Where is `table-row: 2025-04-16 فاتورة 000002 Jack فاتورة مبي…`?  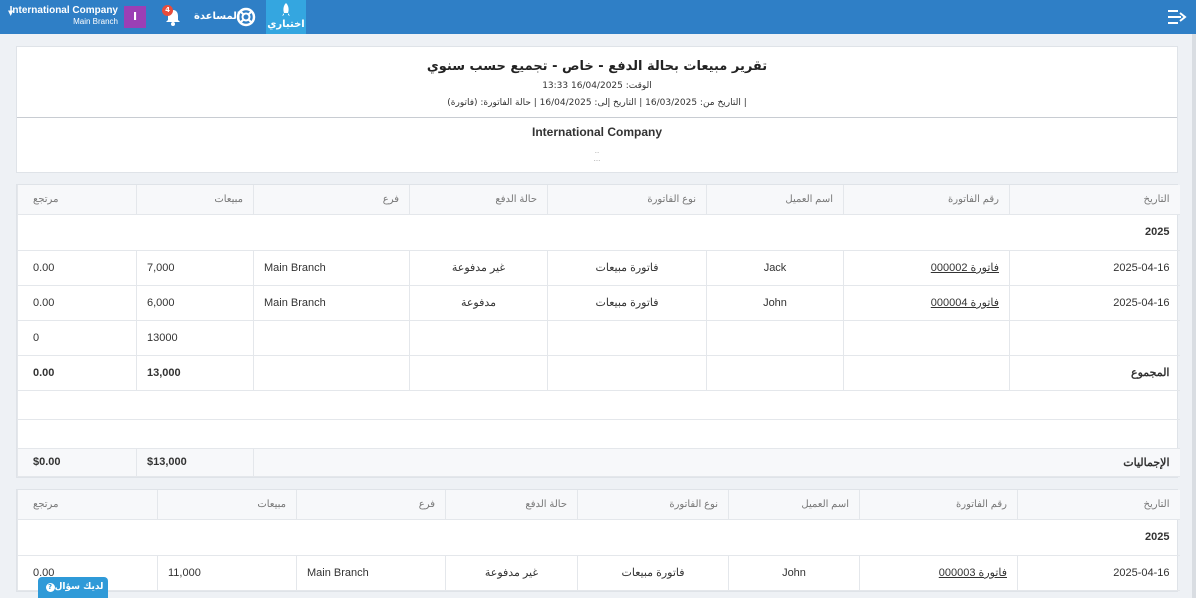
table-row: 2025-04-16 فاتورة 000002 Jack فاتورة مبي… is located at coordinates (598, 268).